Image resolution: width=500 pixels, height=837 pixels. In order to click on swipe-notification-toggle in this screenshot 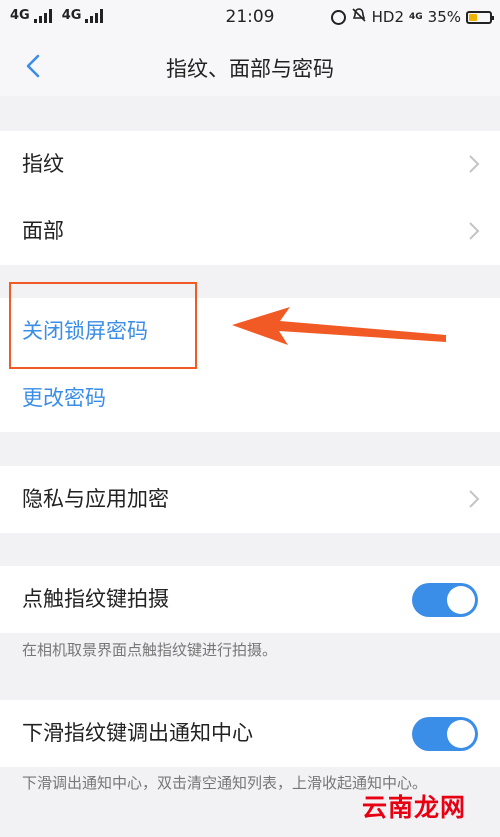, I will do `click(445, 734)`.